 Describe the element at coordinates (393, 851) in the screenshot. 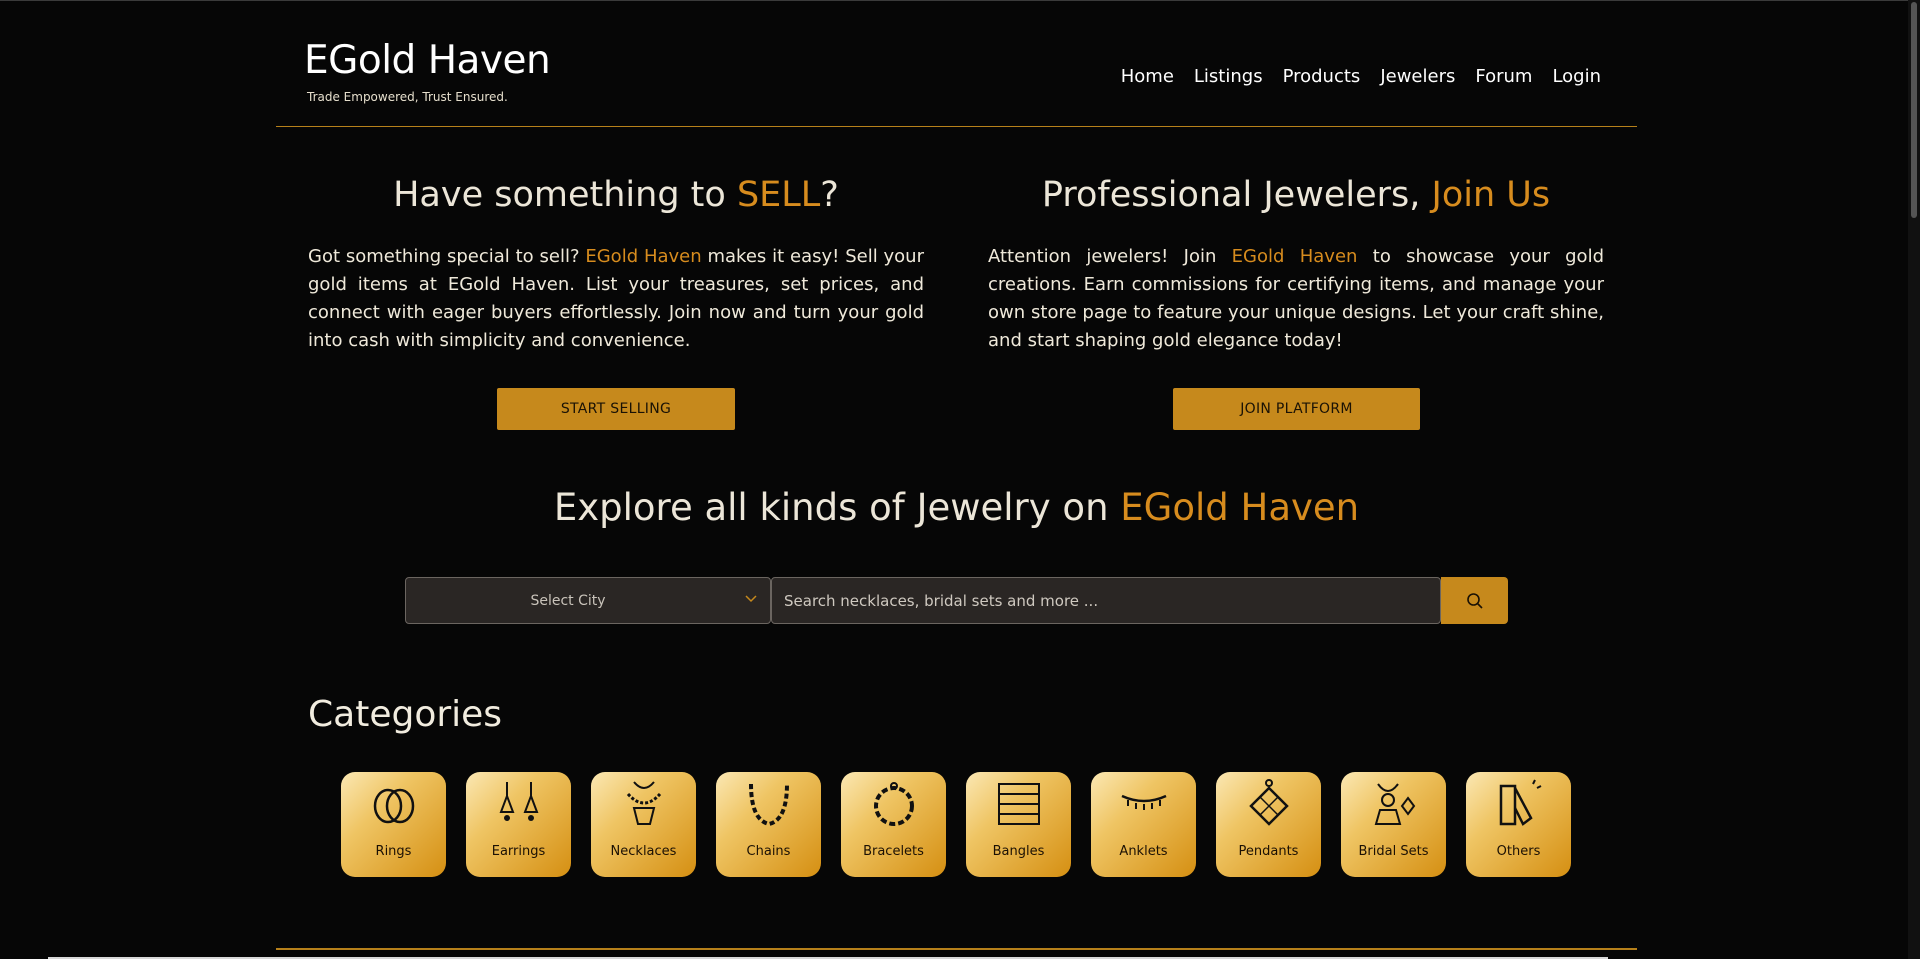

I see `category-label: Rings` at that location.